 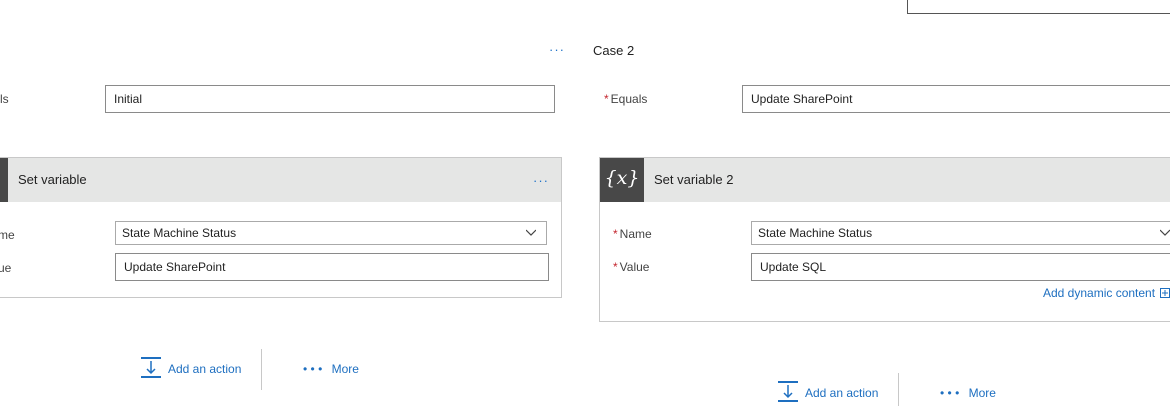 I want to click on case1-more-label: More, so click(x=345, y=369).